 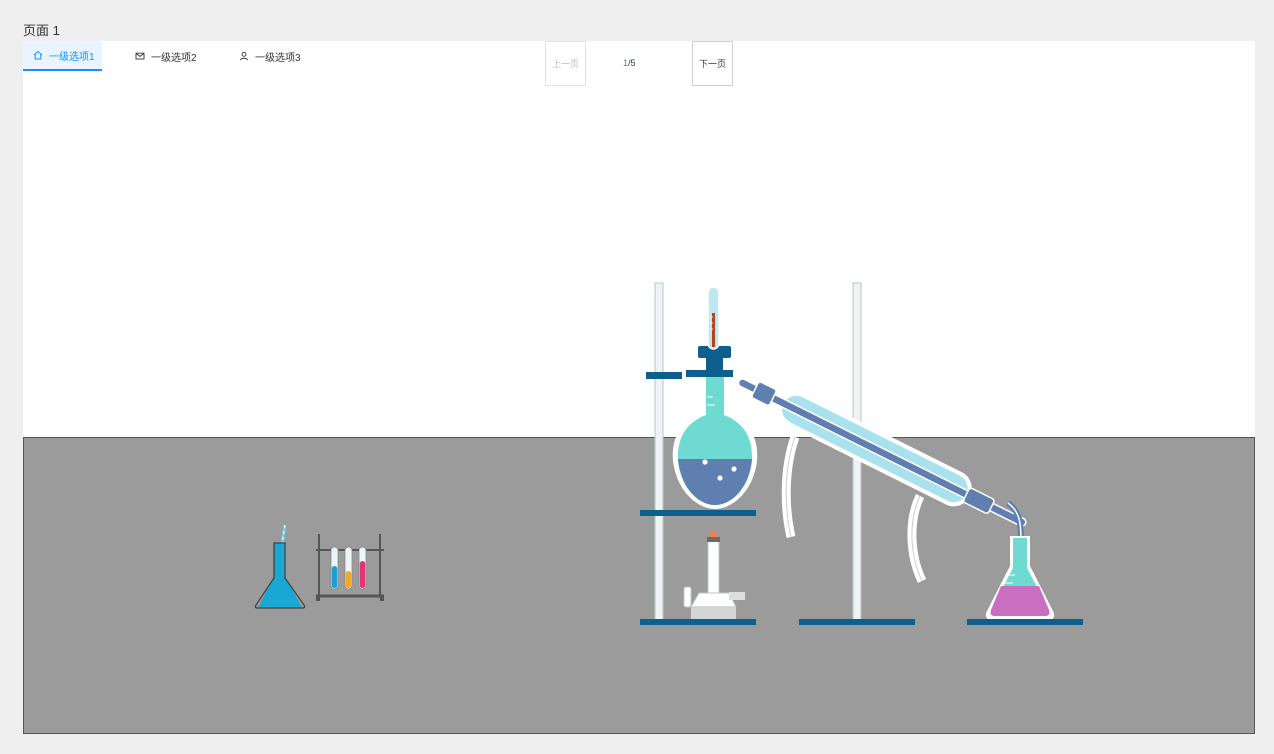 I want to click on small-flask, so click(x=280, y=566).